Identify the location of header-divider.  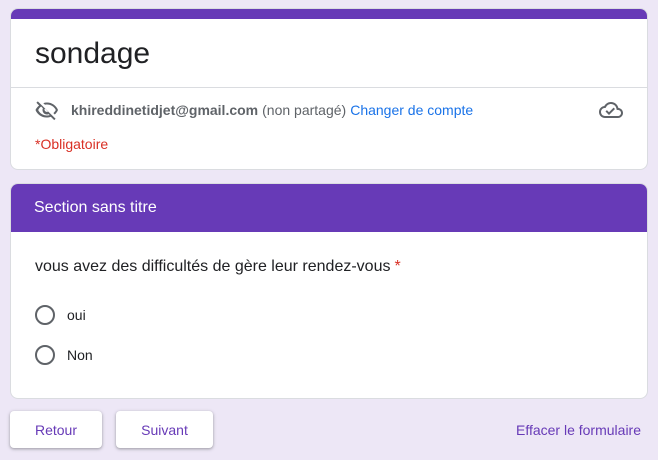
(329, 87).